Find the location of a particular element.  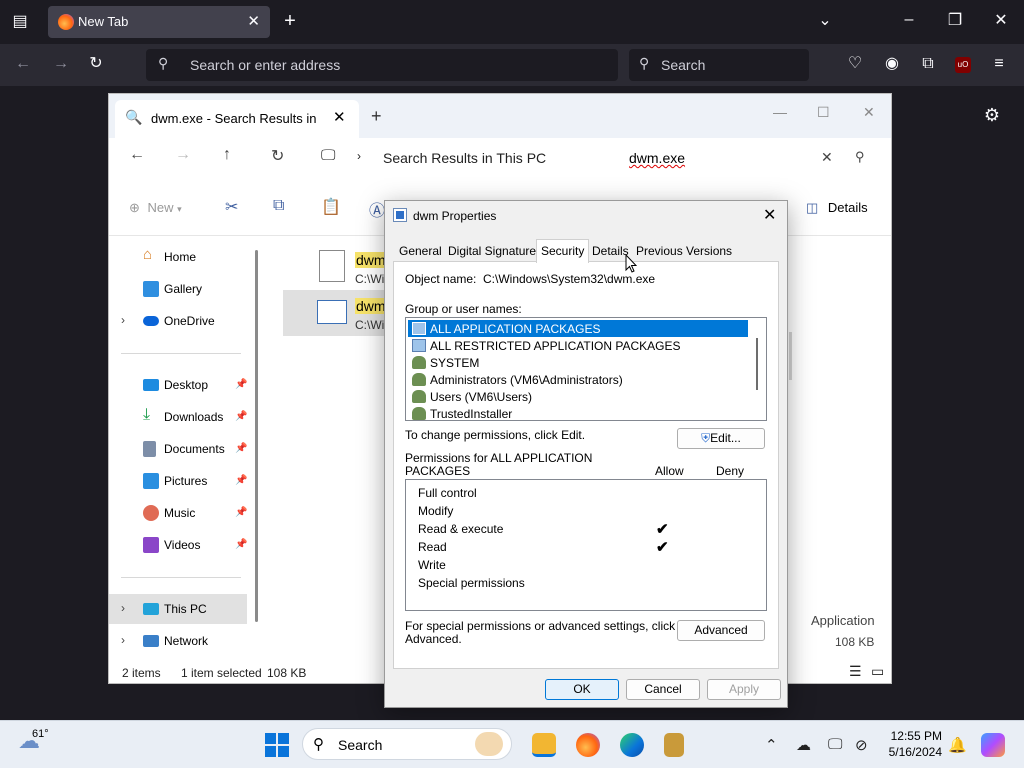

nav-item-label: Home is located at coordinates (180, 257).